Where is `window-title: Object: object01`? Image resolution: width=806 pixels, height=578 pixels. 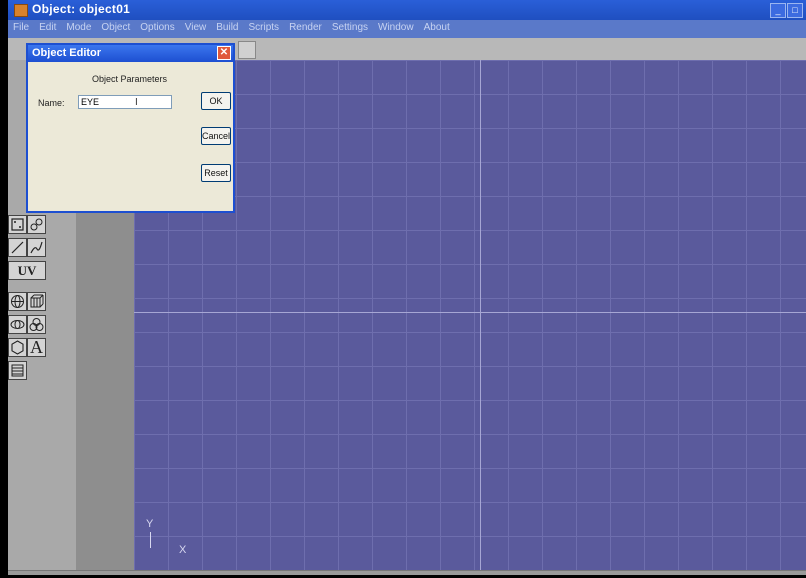
window-title: Object: object01 is located at coordinates (81, 9).